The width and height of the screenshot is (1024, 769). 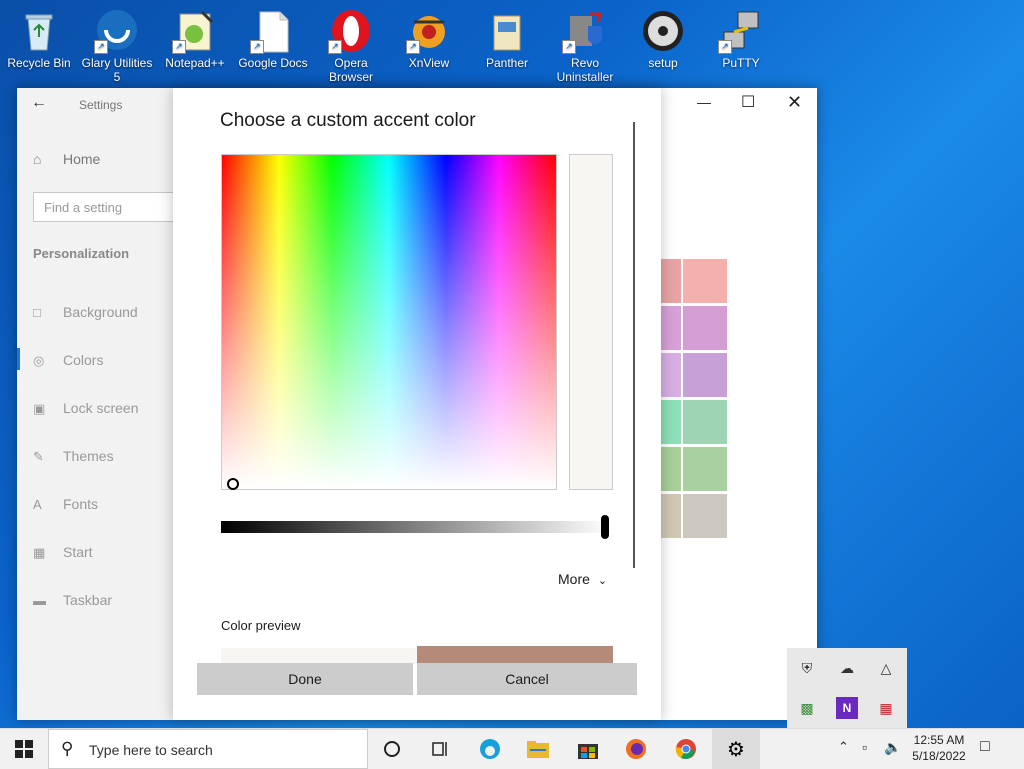 I want to click on sidebar-item-label: Fonts, so click(x=81, y=504).